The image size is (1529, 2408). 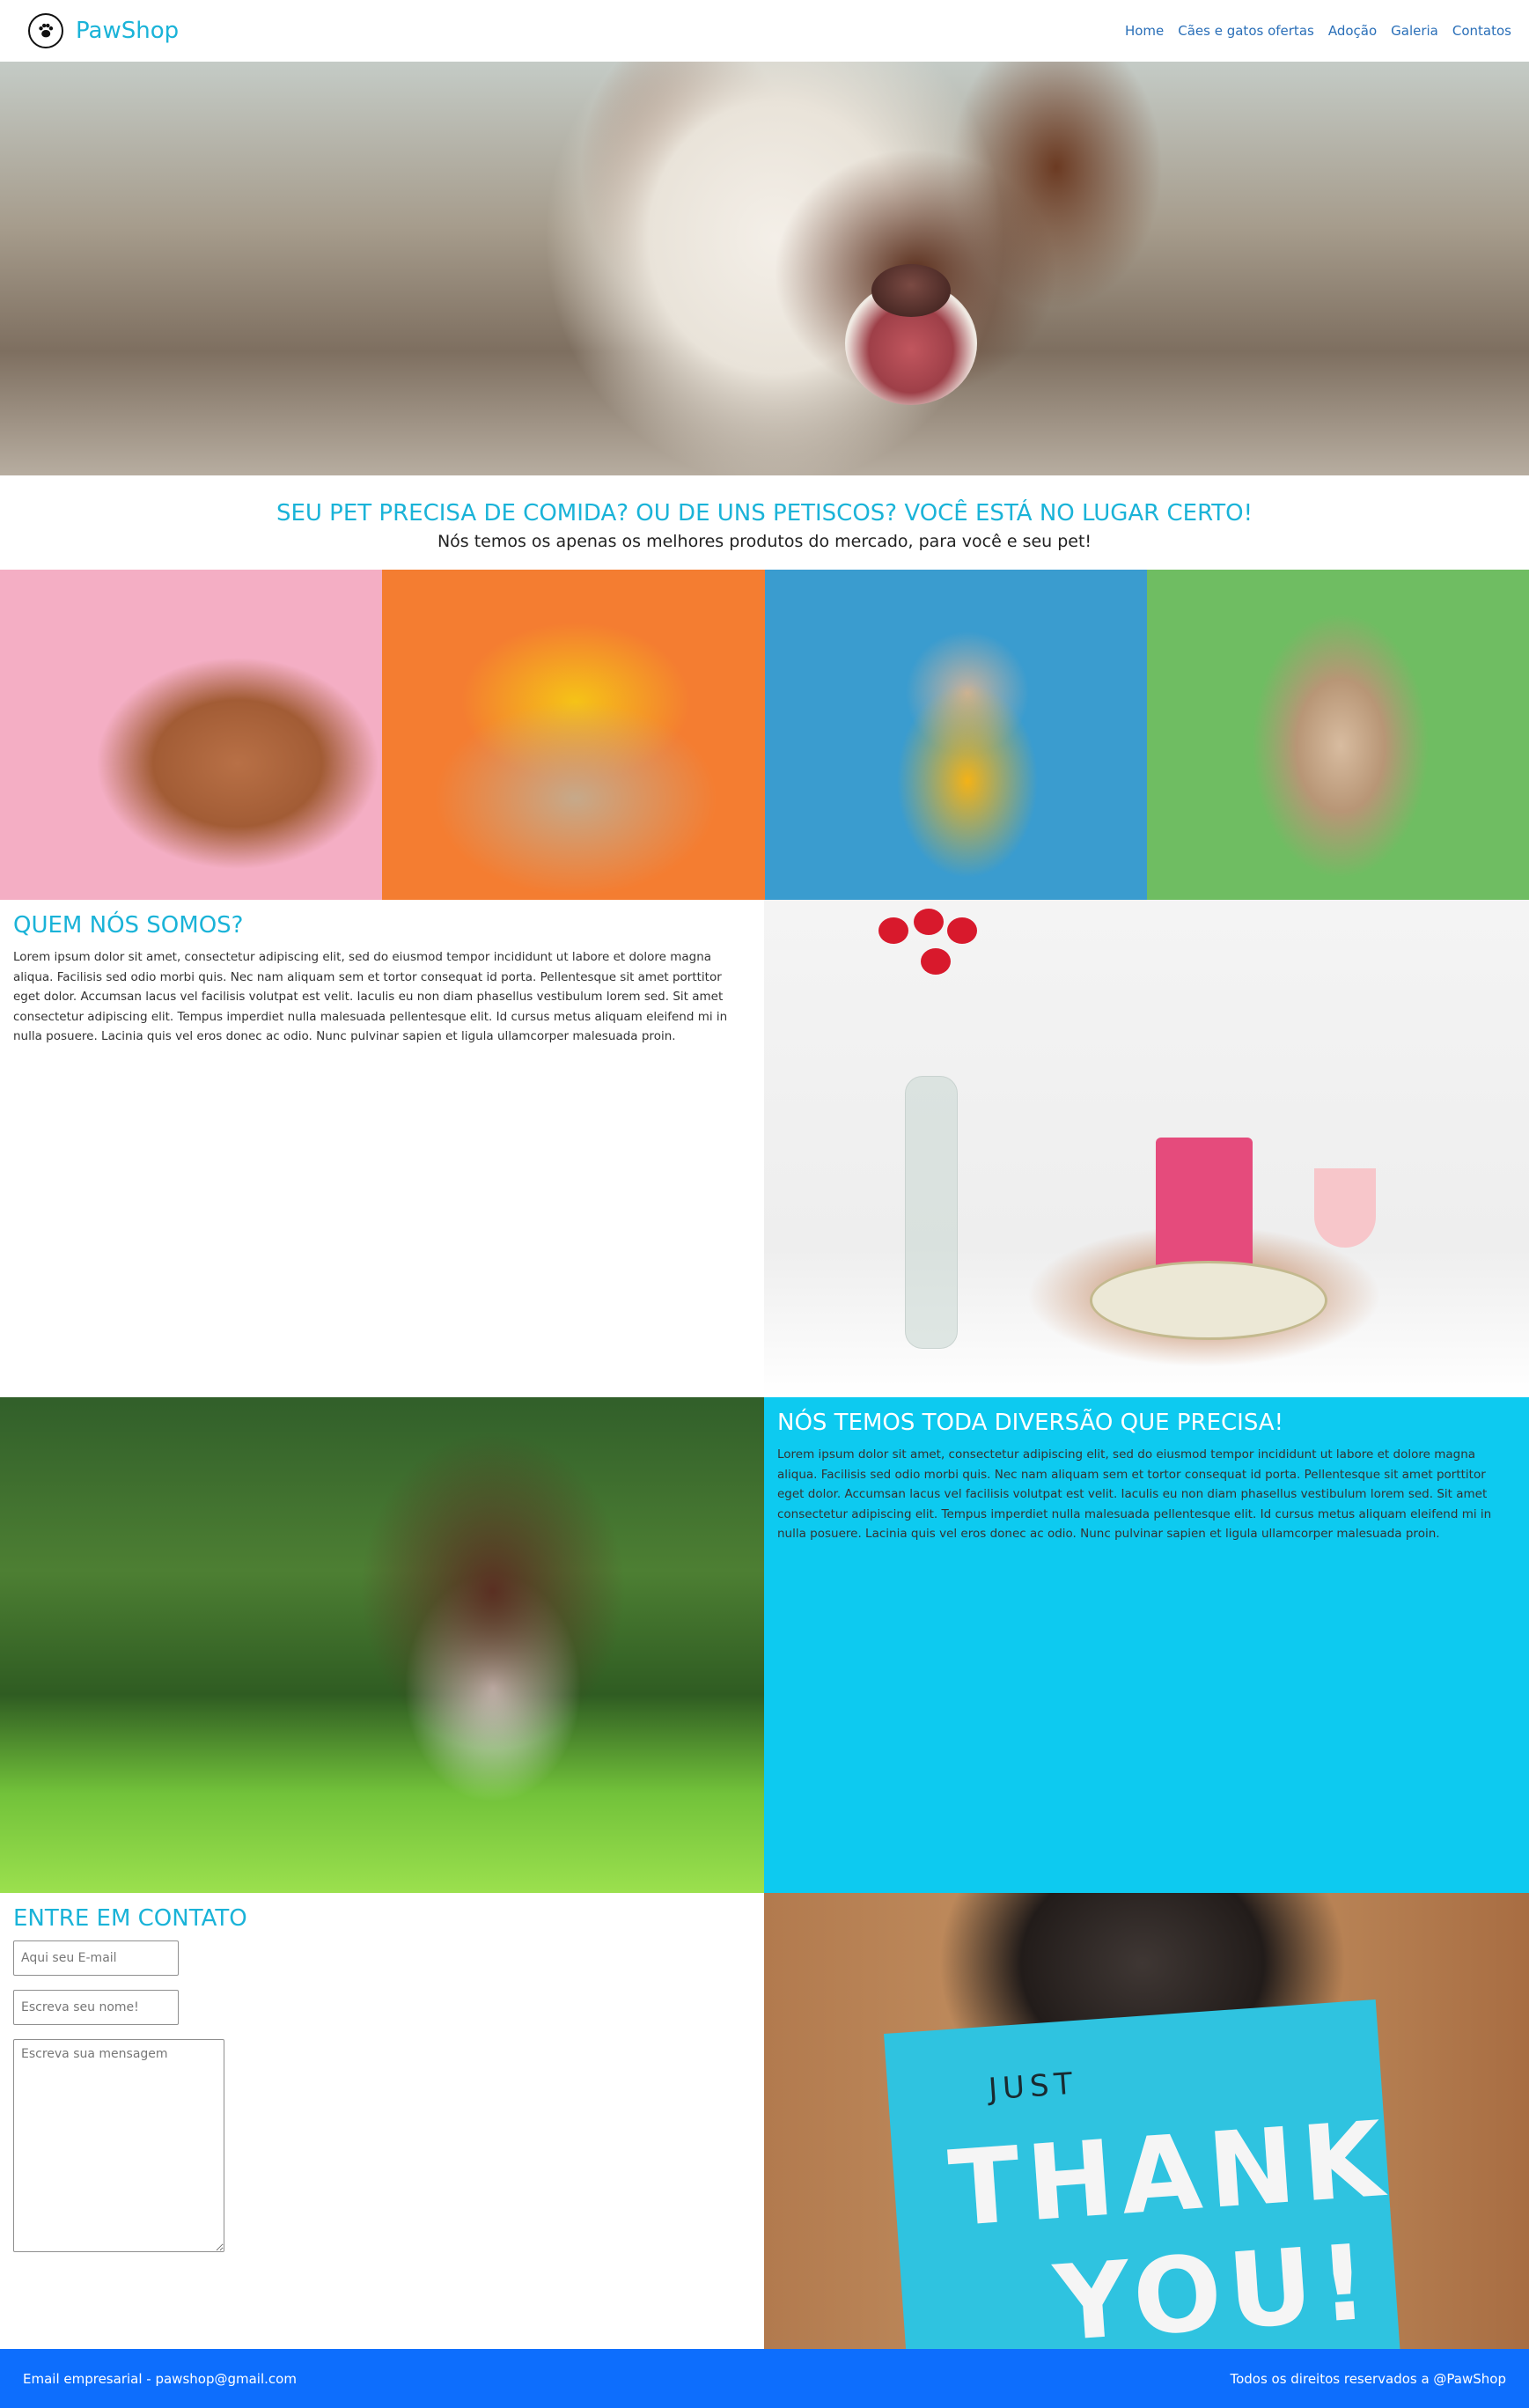 I want to click on nav-link-adoption: Adoção, so click(x=1352, y=31).